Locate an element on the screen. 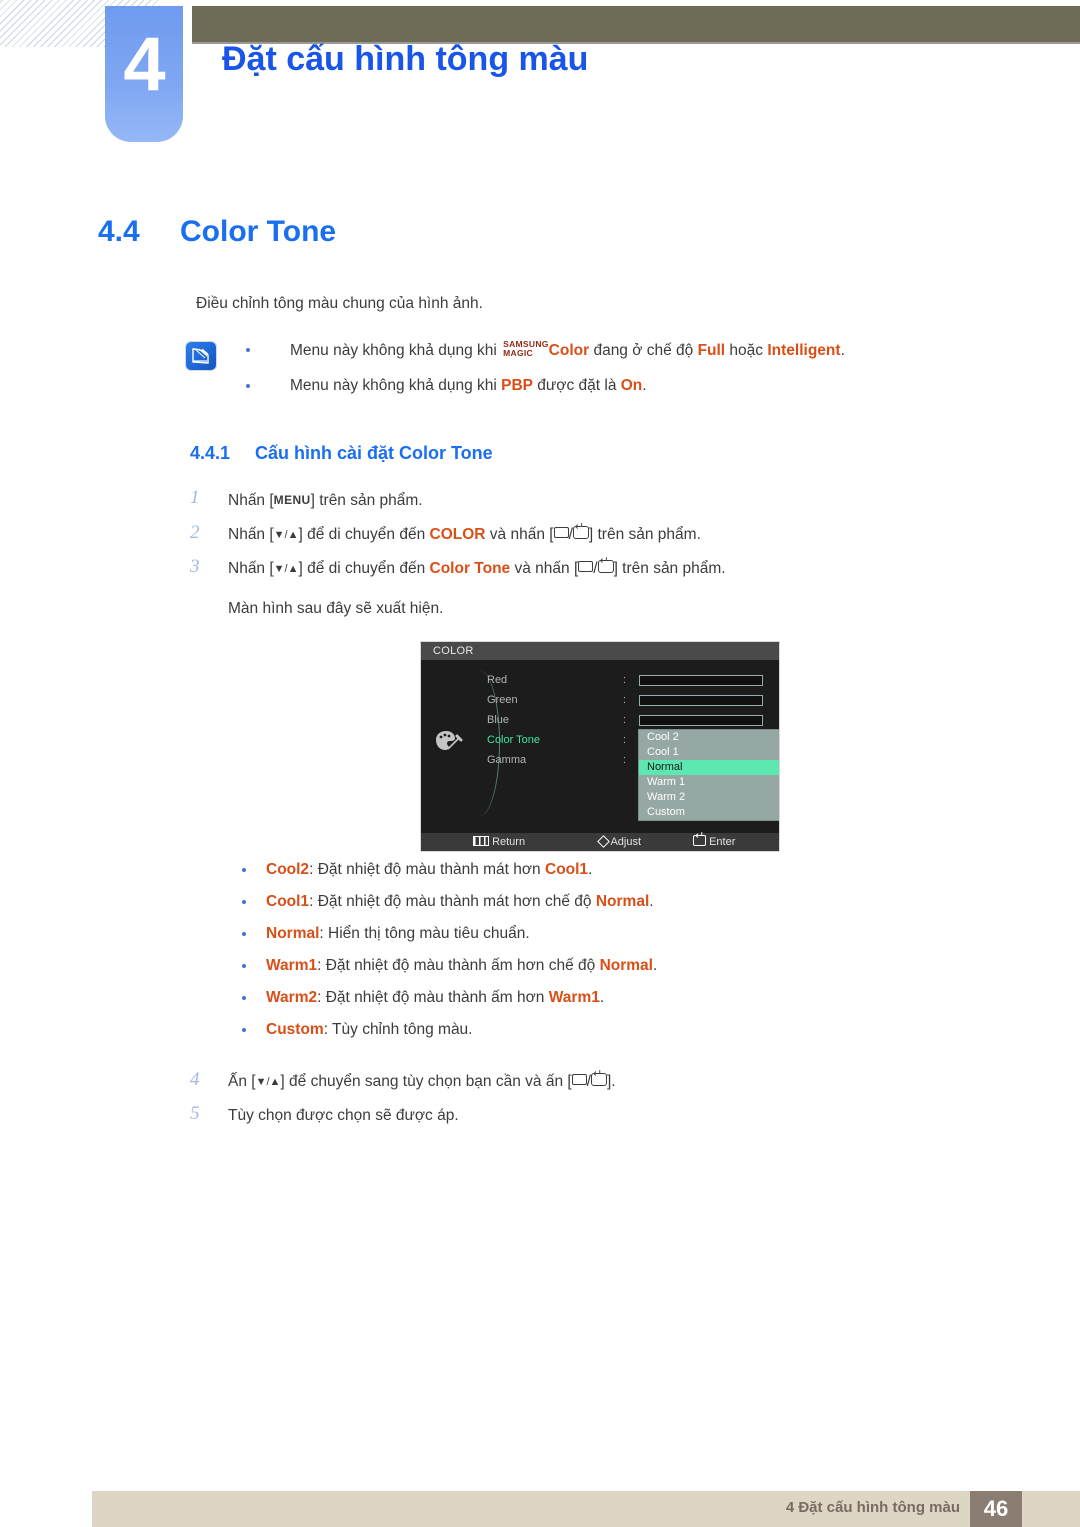  option-item-custom: Custom: Tùy chỉnh tông màu. is located at coordinates (614, 1030).